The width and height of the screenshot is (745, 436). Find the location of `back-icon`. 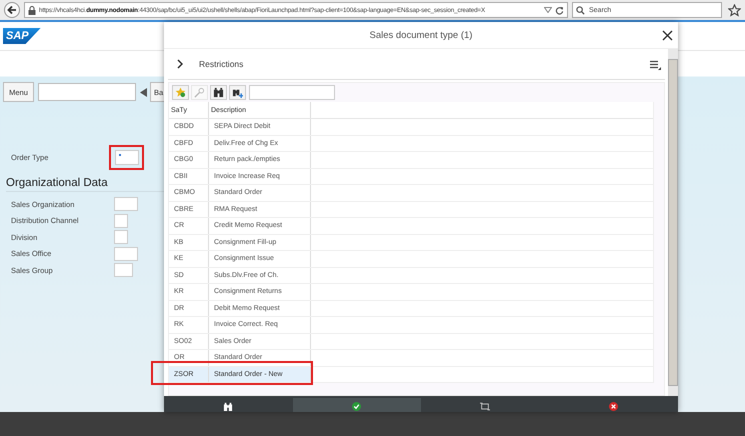

back-icon is located at coordinates (12, 10).